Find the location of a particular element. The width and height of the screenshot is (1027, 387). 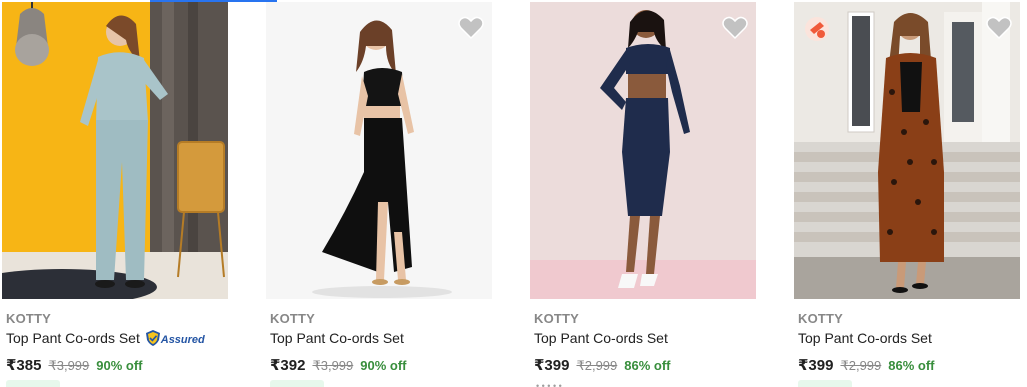

assured-badge: Assured is located at coordinates (175, 339).